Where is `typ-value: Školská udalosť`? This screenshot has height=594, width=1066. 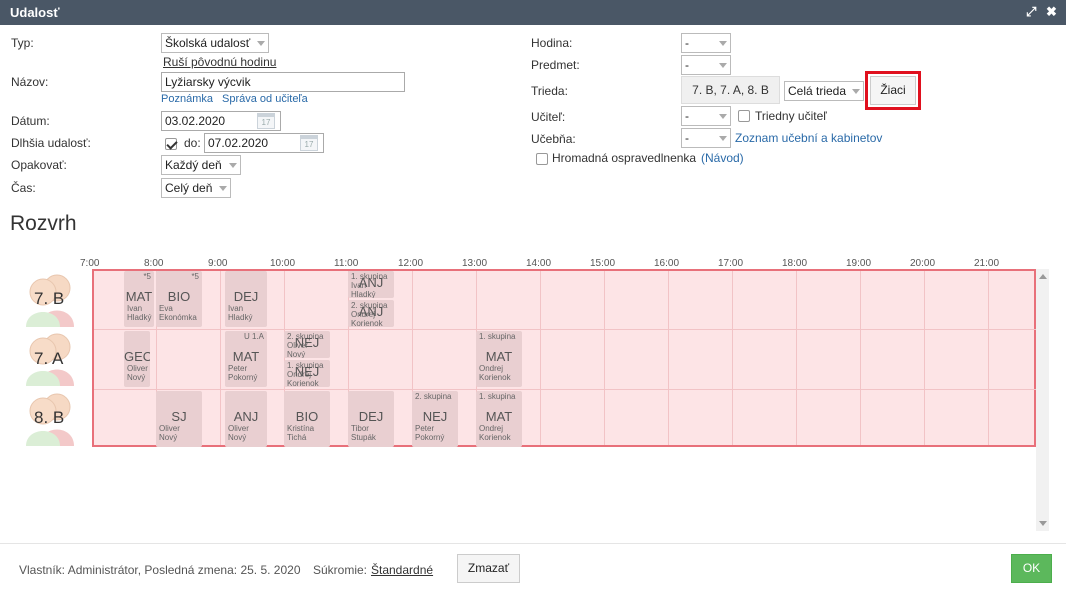
typ-value: Školská udalosť is located at coordinates (208, 43).